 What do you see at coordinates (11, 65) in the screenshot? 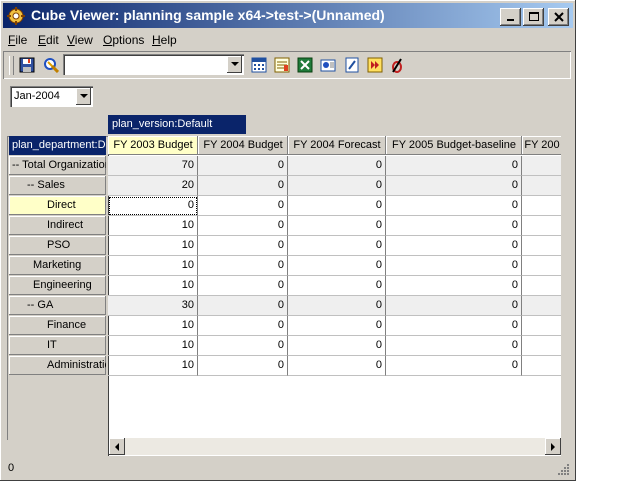
I see `toolbar-grip` at bounding box center [11, 65].